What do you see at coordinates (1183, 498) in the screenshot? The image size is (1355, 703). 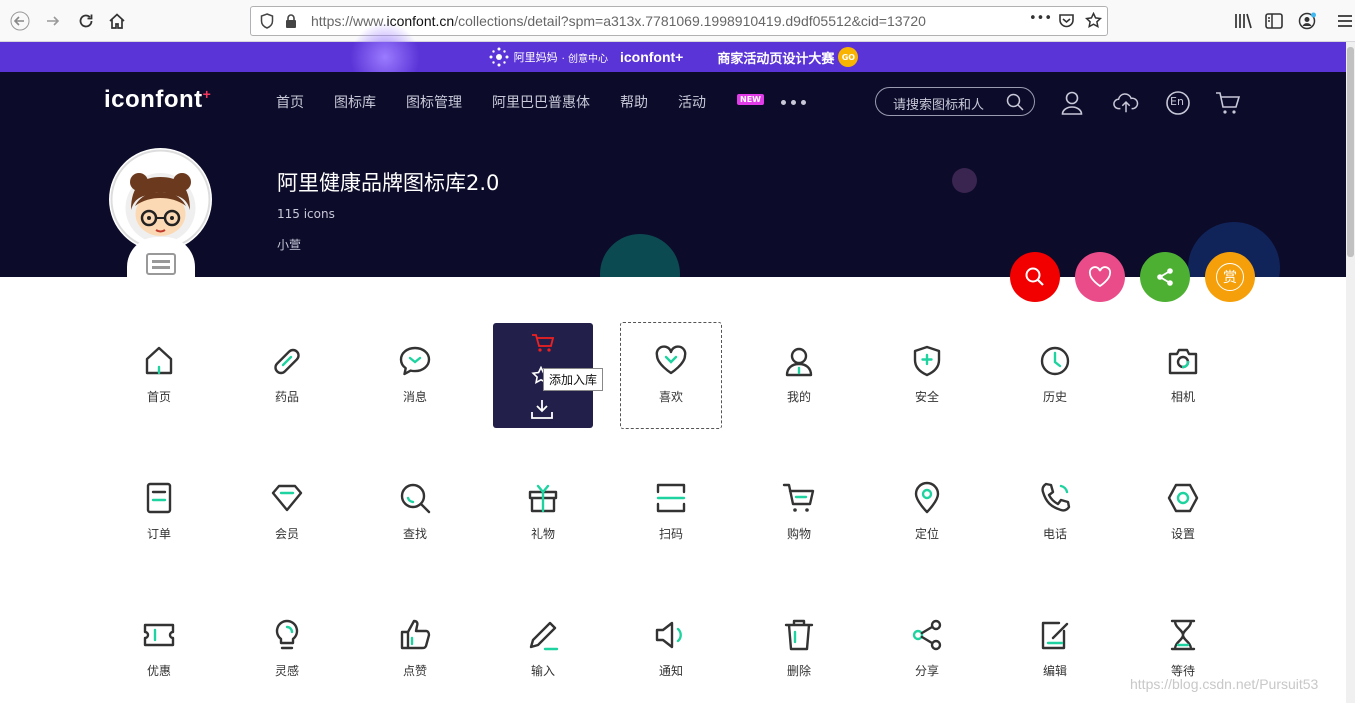 I see `settings-icon` at bounding box center [1183, 498].